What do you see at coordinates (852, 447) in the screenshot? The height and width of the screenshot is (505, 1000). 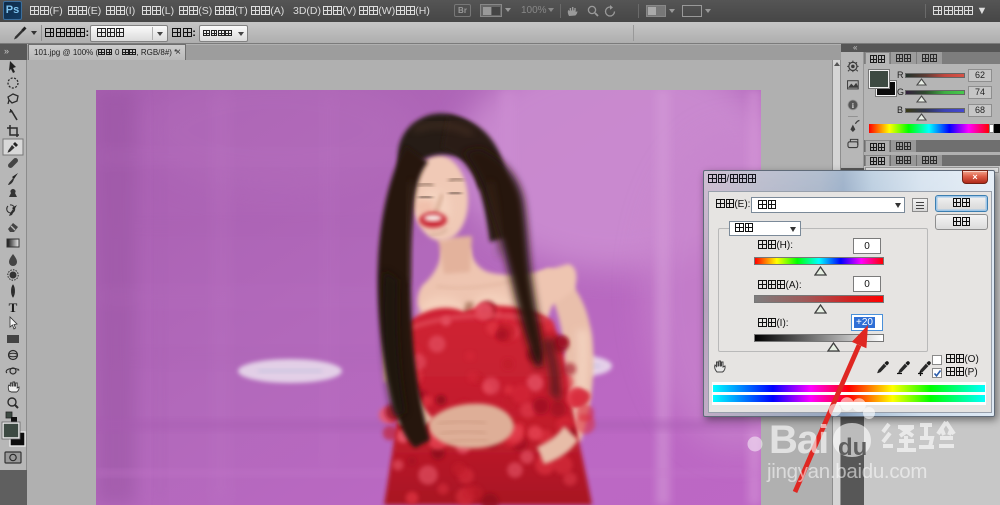 I see `svg-text: du` at bounding box center [852, 447].